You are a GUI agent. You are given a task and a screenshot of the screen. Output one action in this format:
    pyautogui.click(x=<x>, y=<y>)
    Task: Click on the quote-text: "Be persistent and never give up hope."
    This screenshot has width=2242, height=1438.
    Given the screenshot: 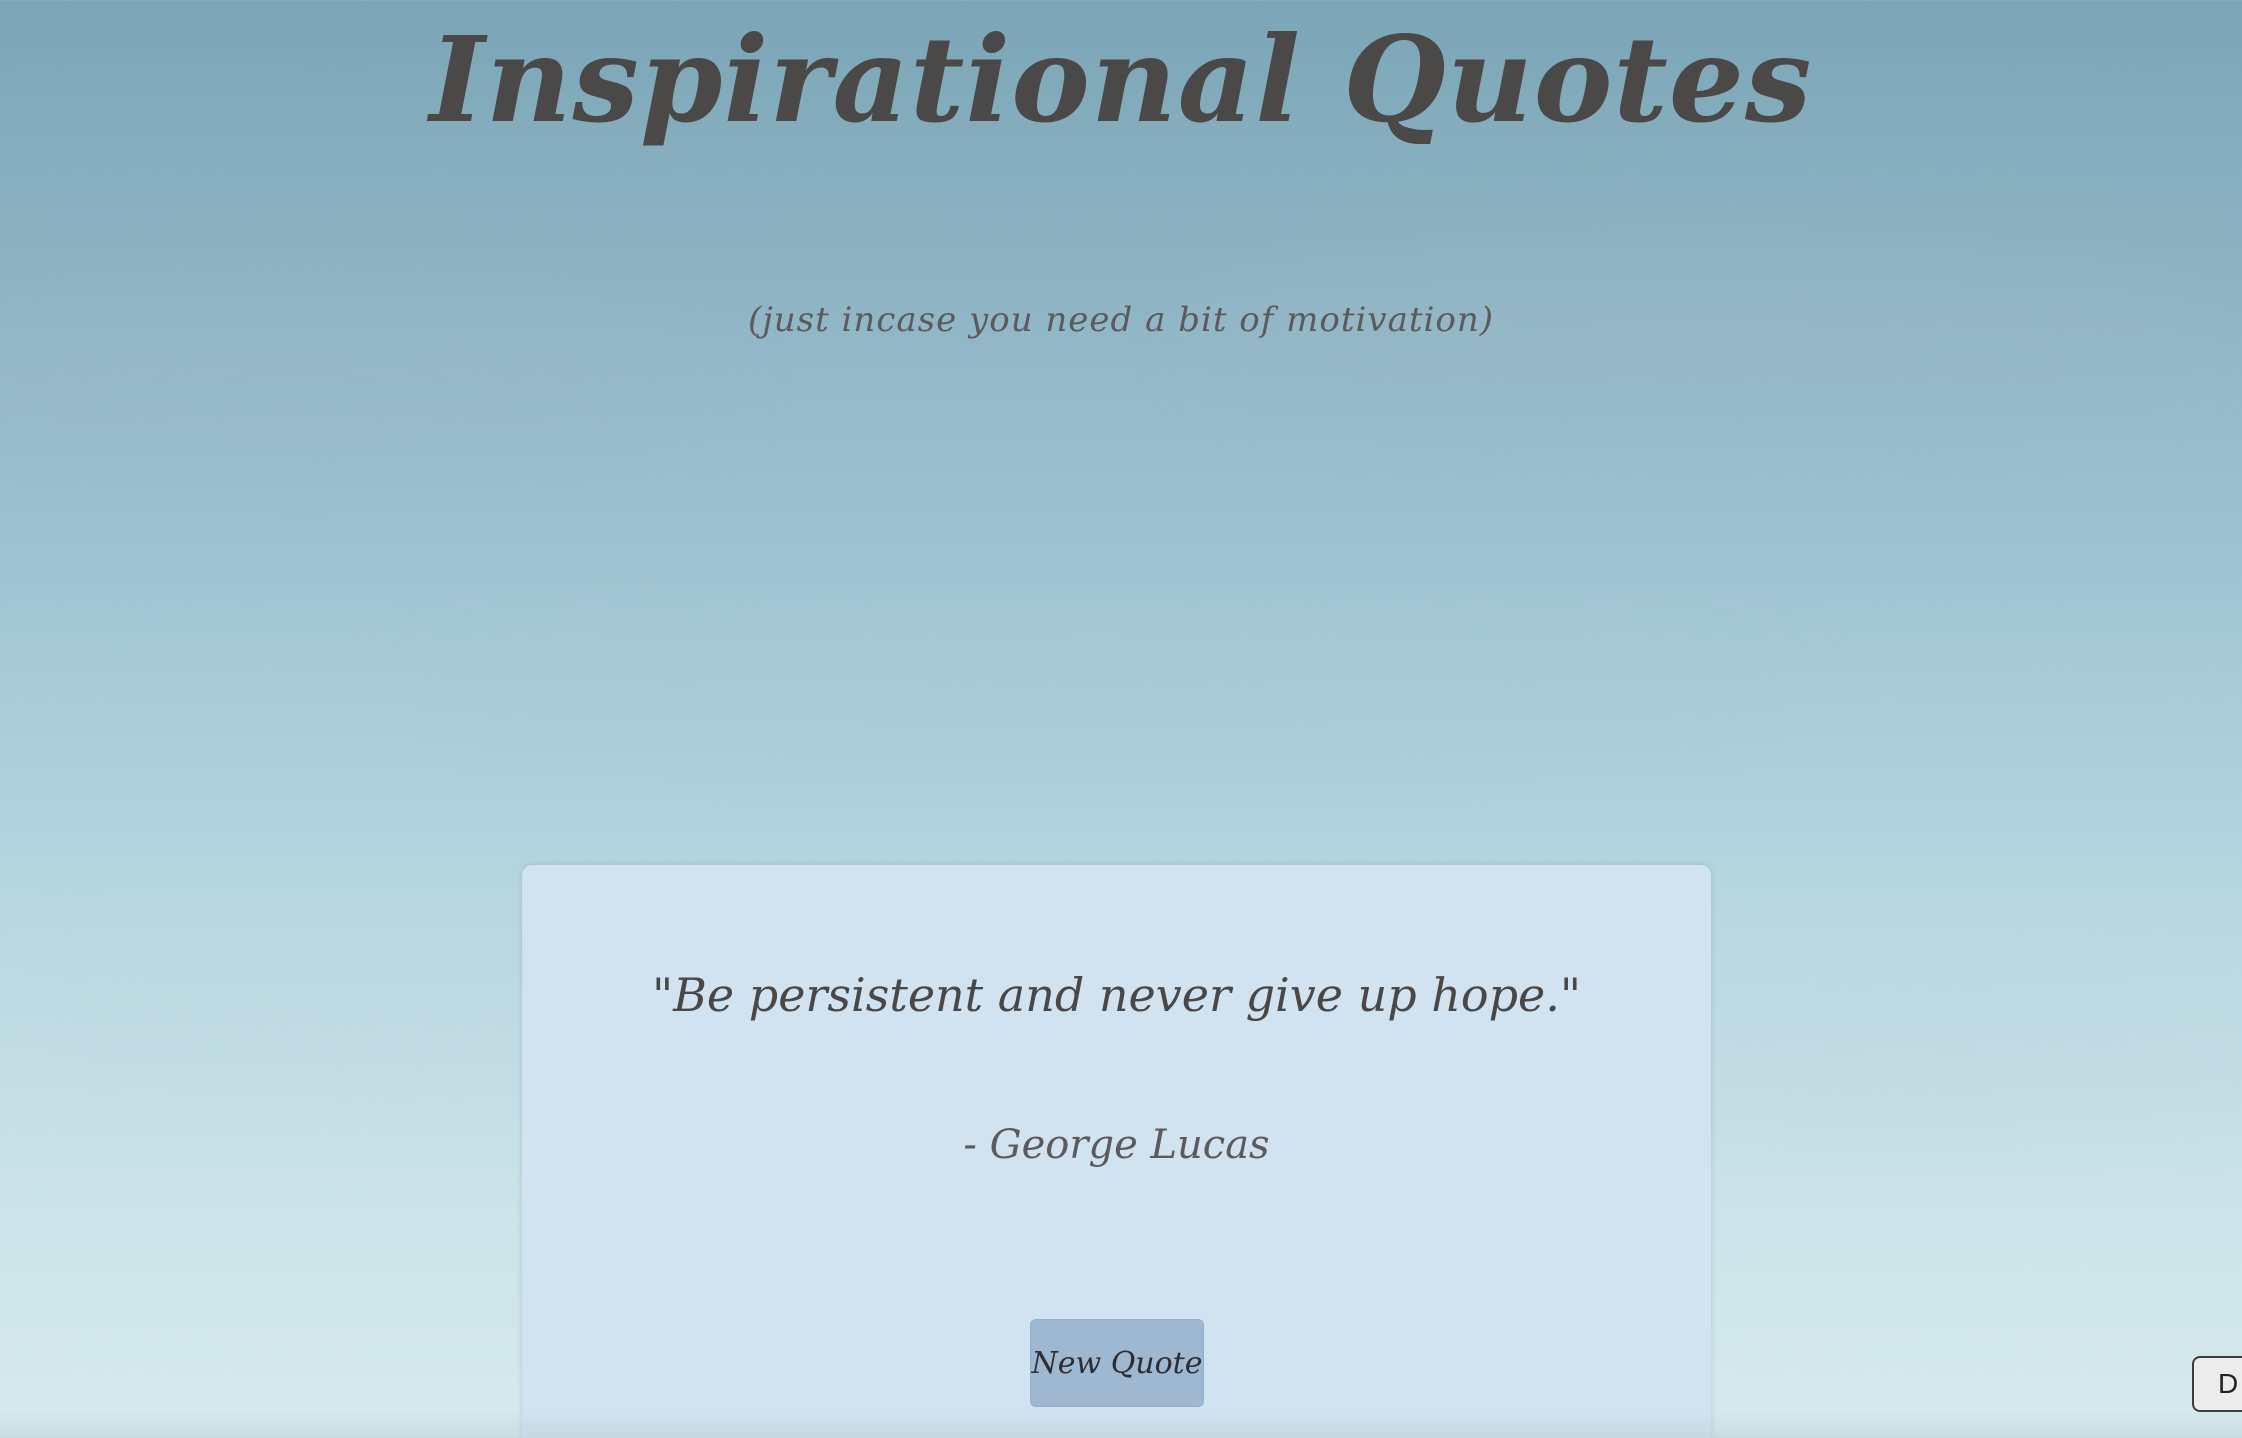 What is the action you would take?
    pyautogui.click(x=1116, y=995)
    